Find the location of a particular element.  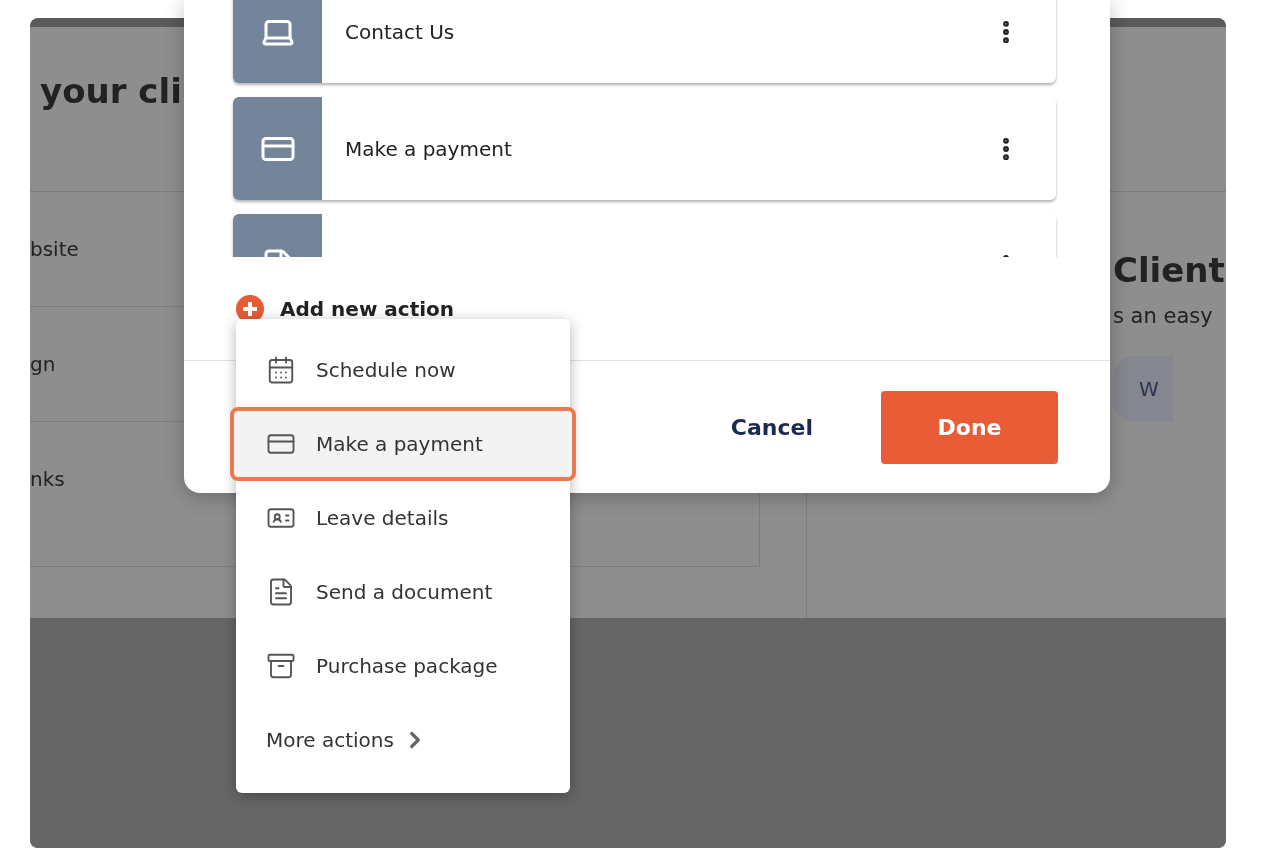

action-card: Contact Us is located at coordinates (644, 41).